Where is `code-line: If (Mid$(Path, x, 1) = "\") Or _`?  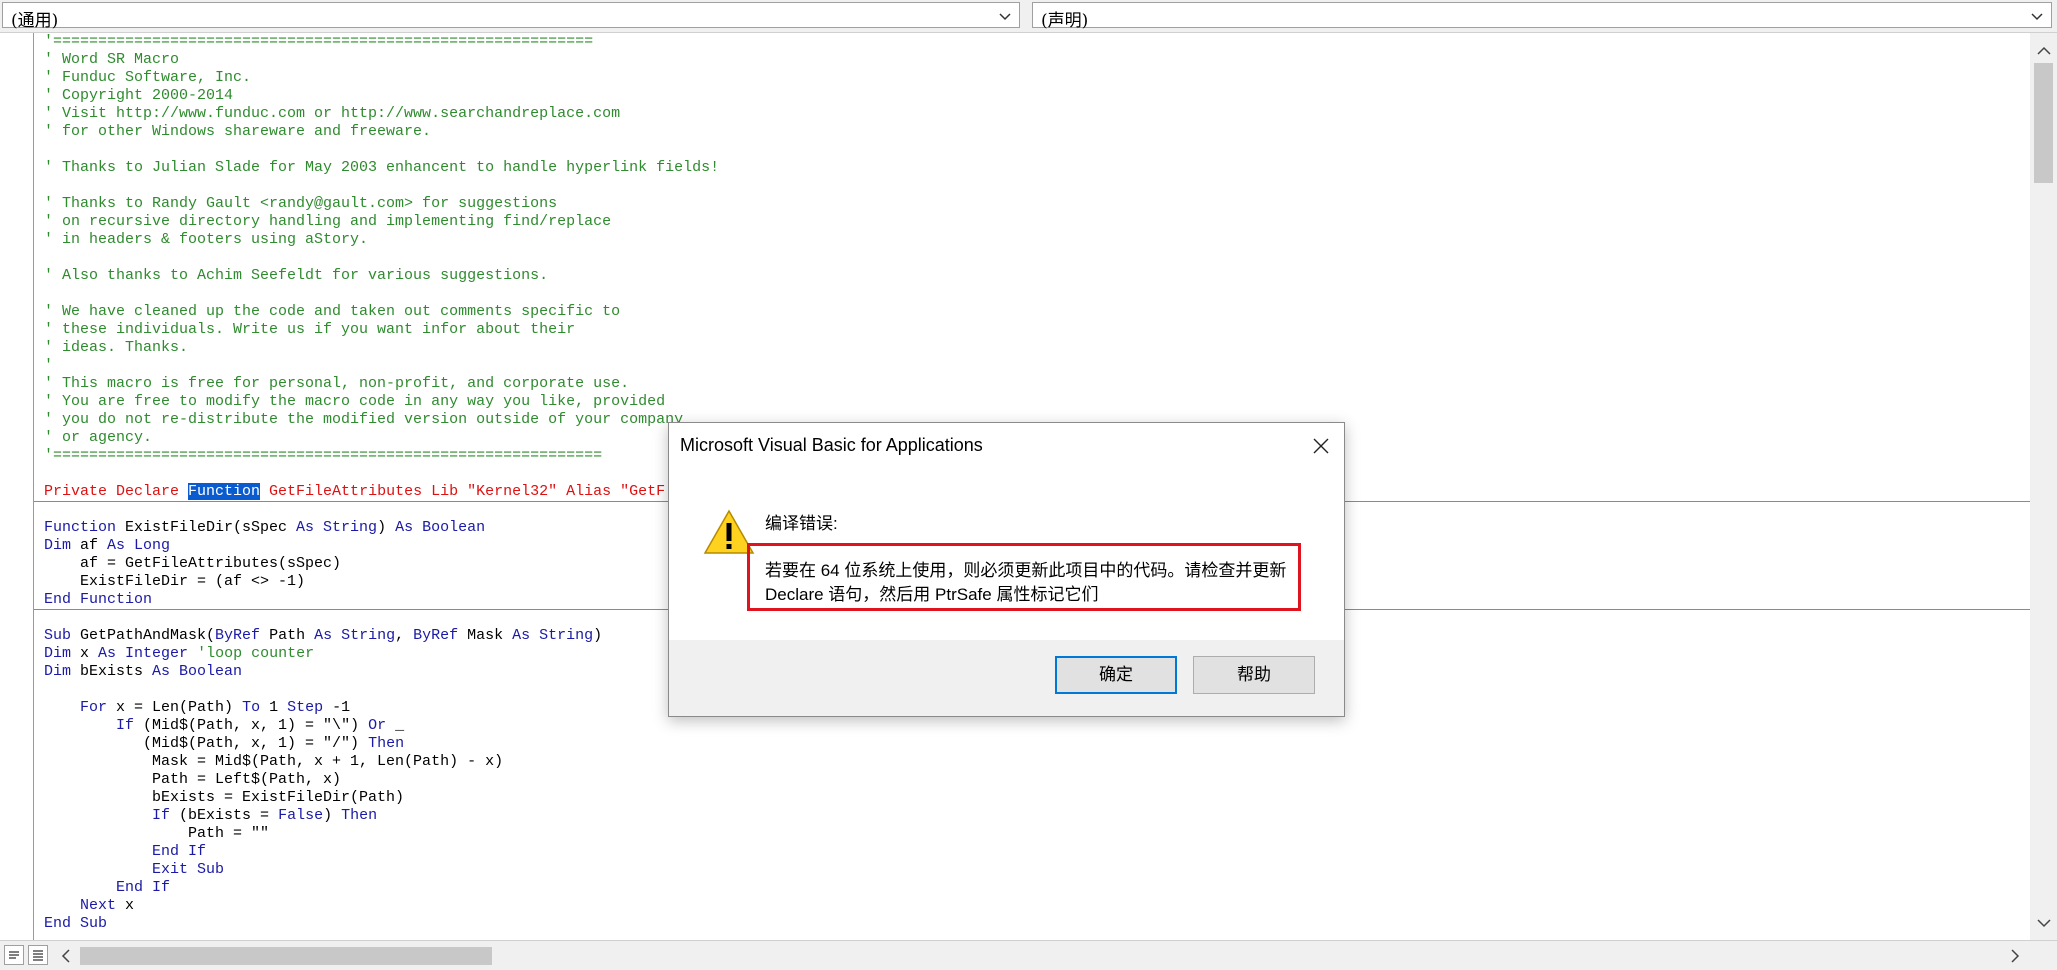 code-line: If (Mid$(Path, x, 1) = "\") Or _ is located at coordinates (1037, 726).